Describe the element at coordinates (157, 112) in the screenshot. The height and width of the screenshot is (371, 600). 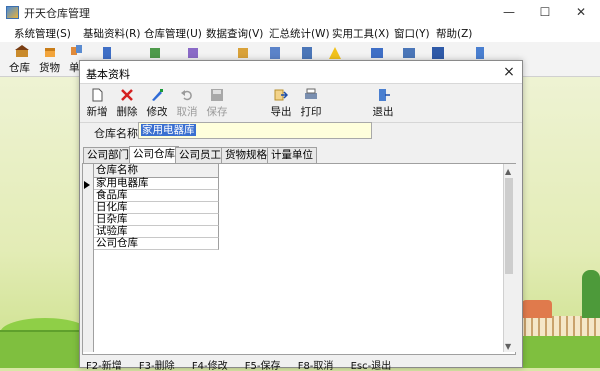
I see `edit-label: 修改` at that location.